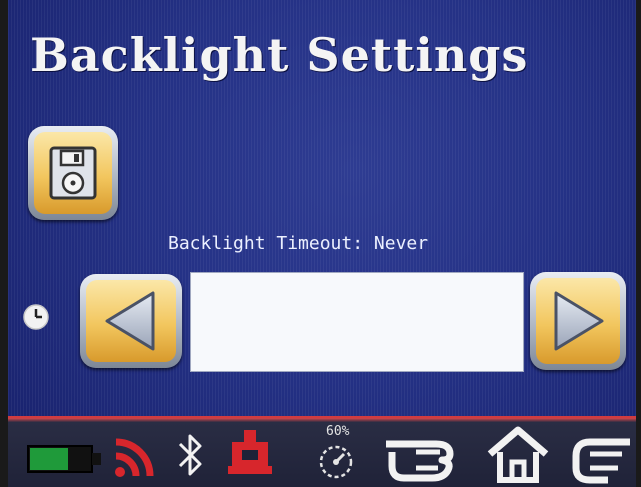 The height and width of the screenshot is (487, 641). I want to click on home-icon, so click(518, 454).